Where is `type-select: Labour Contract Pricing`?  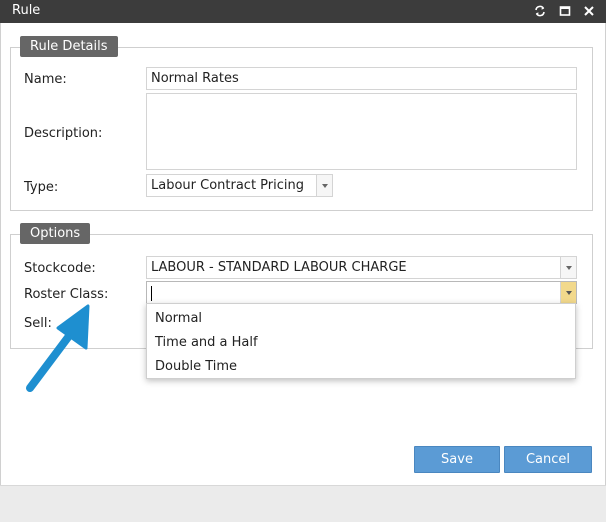 type-select: Labour Contract Pricing is located at coordinates (239, 185).